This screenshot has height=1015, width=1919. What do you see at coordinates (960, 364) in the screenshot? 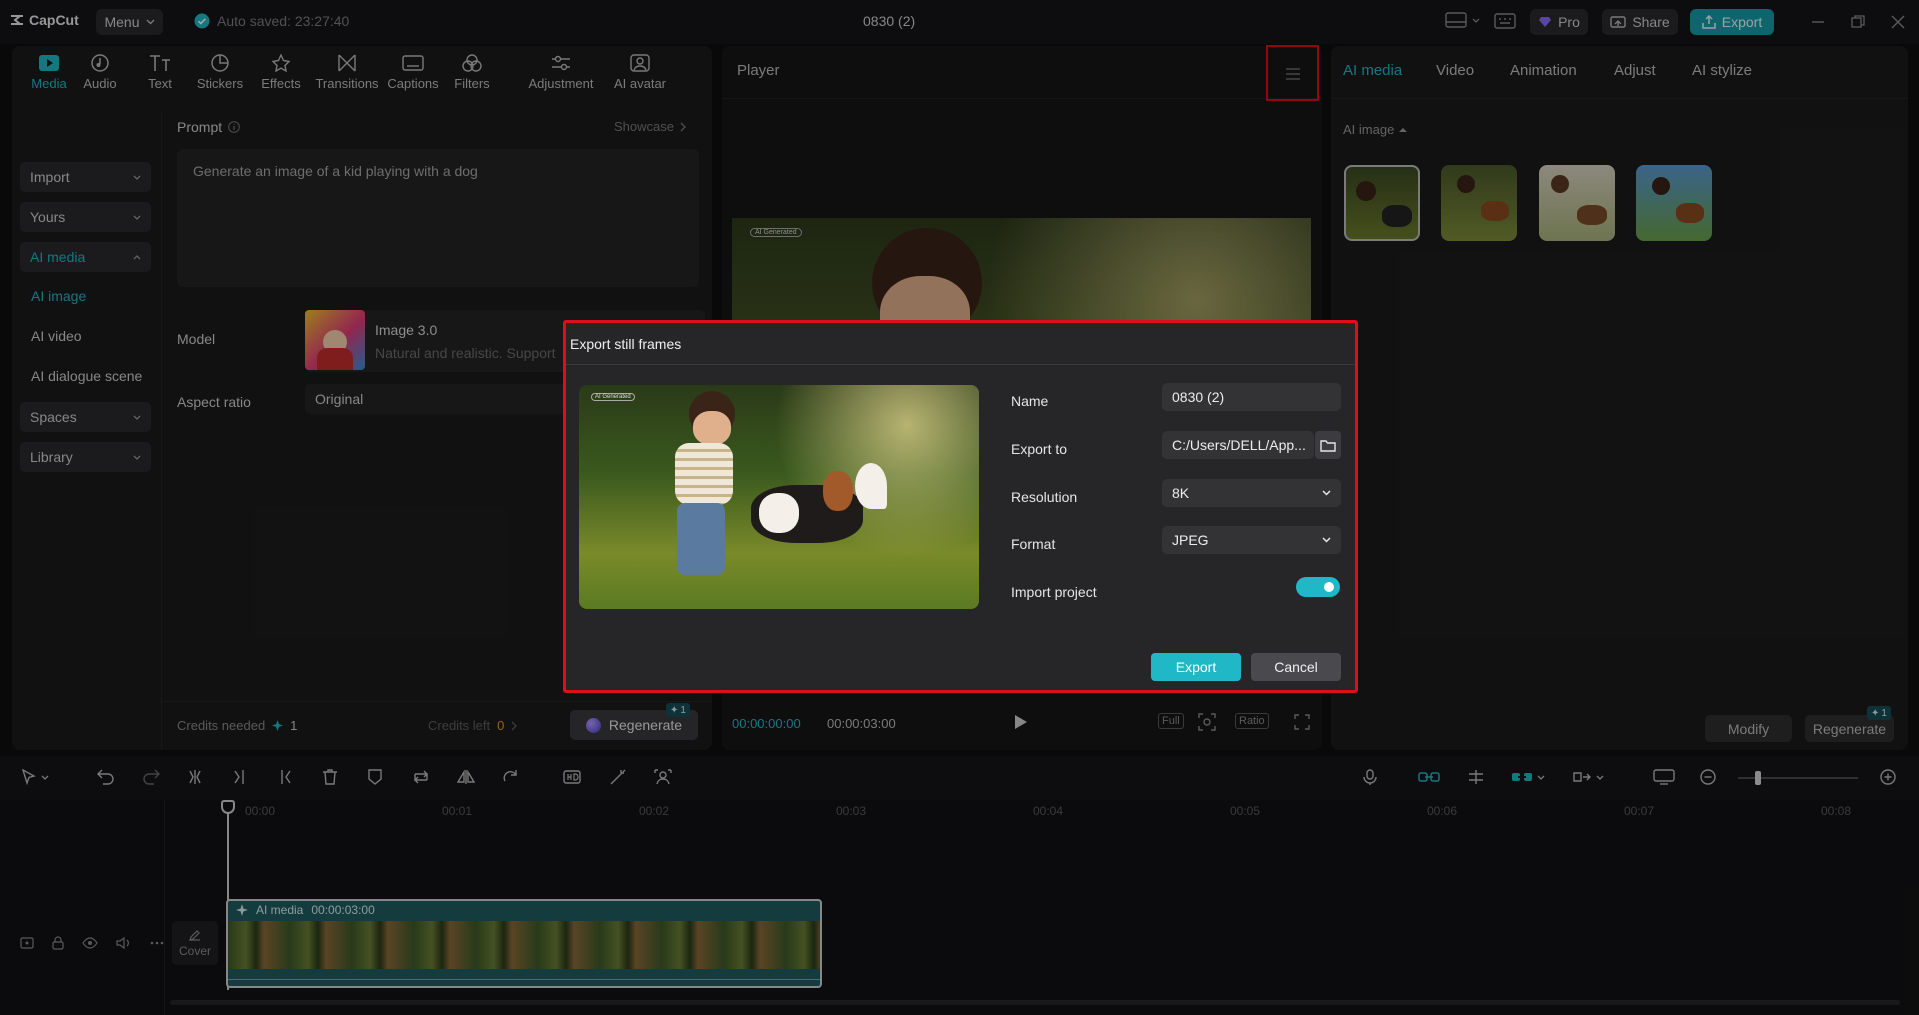
I see `dialog-divider` at bounding box center [960, 364].